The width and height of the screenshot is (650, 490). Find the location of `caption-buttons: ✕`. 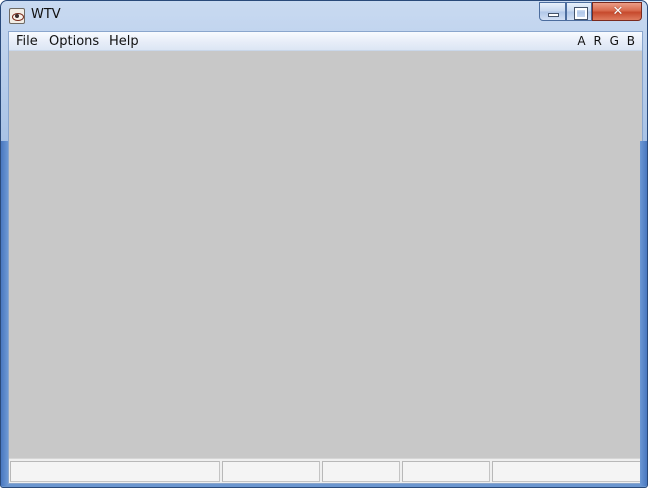

caption-buttons: ✕ is located at coordinates (590, 11).